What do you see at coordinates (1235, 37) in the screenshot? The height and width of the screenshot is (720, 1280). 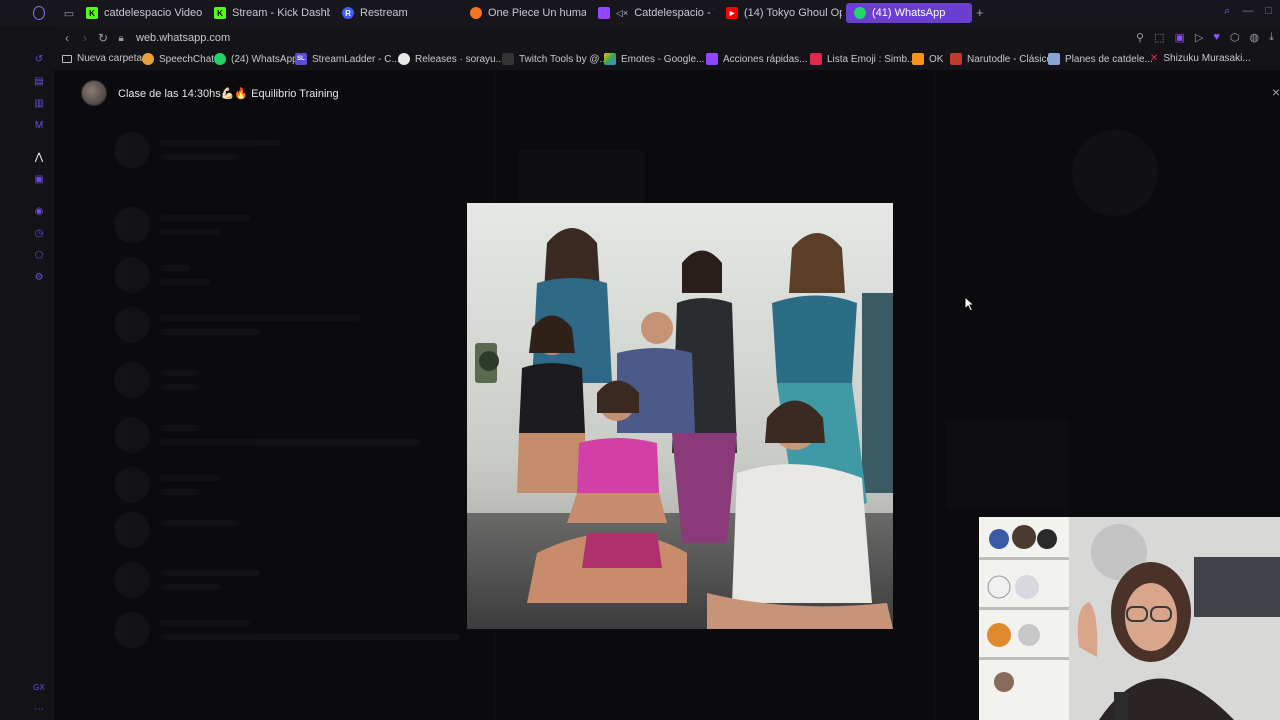 I see `extensions-icon: ⬡` at bounding box center [1235, 37].